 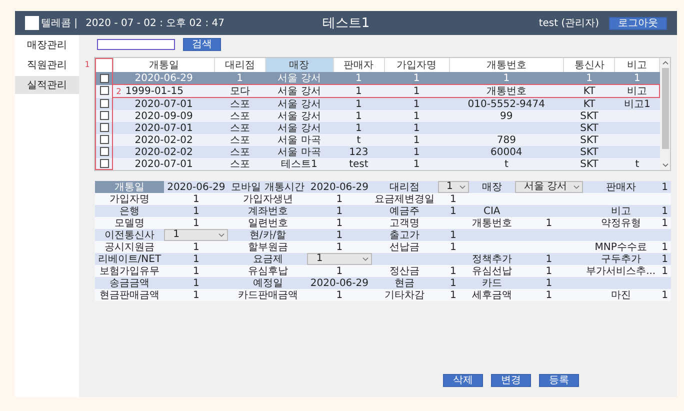 I want to click on search-button: 검색, so click(x=201, y=44).